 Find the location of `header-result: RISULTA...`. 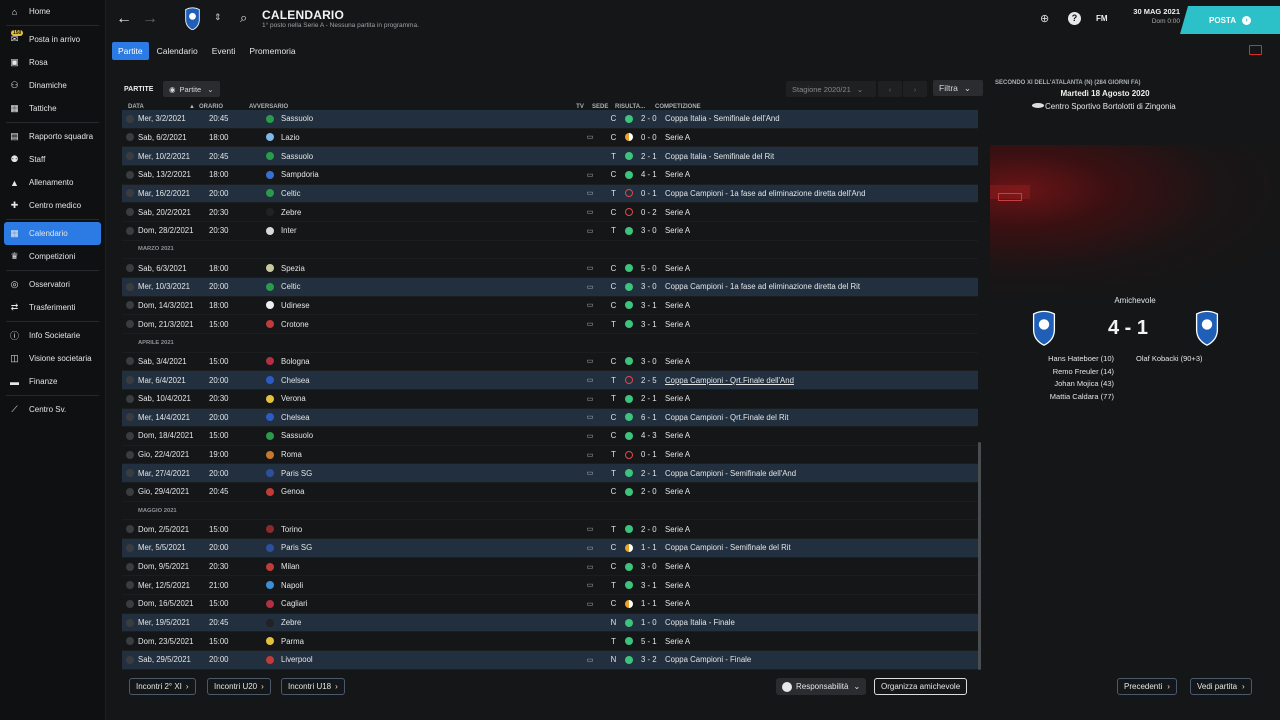

header-result: RISULTA... is located at coordinates (635, 107).